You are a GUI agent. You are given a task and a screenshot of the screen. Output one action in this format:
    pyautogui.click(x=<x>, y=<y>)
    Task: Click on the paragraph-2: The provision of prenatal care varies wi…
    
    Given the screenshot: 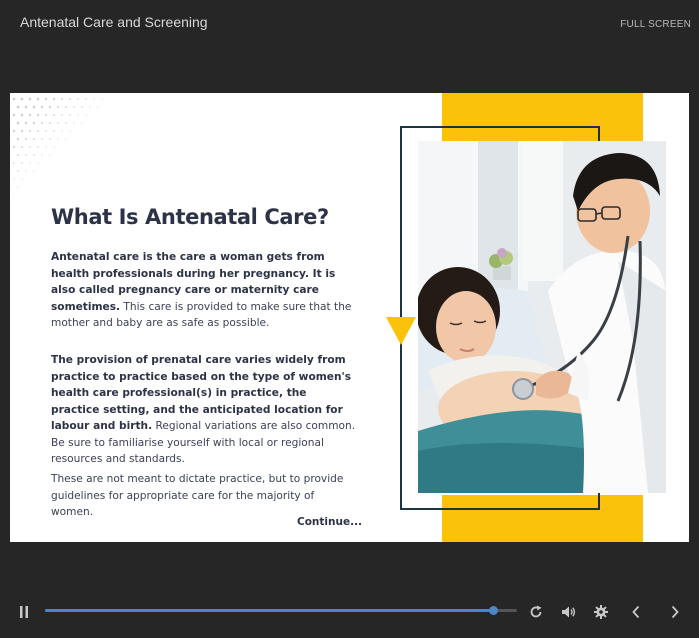 What is the action you would take?
    pyautogui.click(x=203, y=410)
    